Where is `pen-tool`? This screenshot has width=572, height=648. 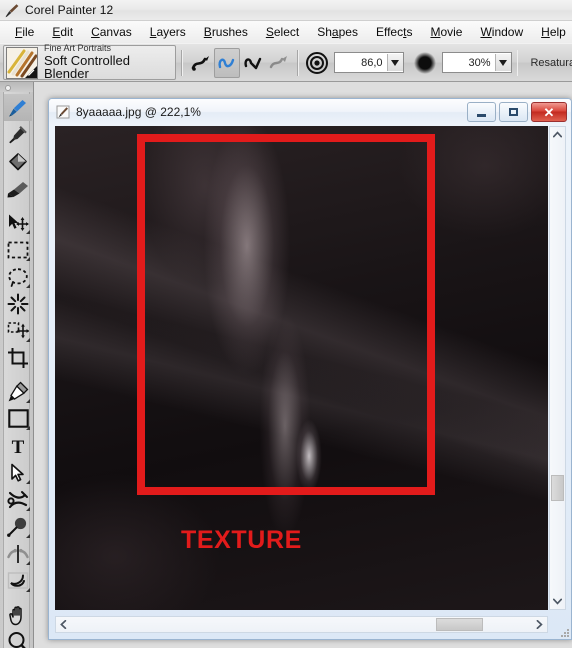
pen-tool is located at coordinates (18, 391).